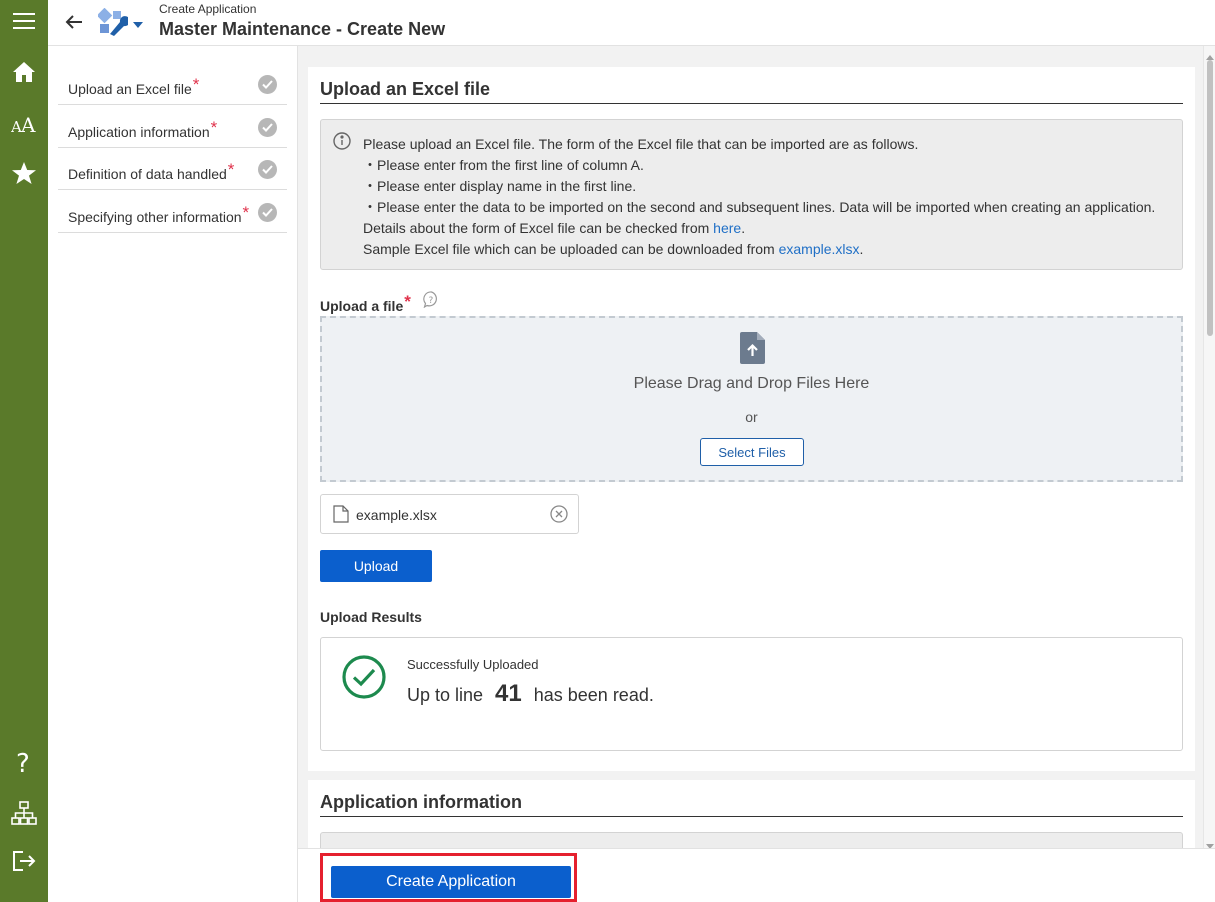 The image size is (1215, 902). I want to click on vertical-scrollbar, so click(1209, 447).